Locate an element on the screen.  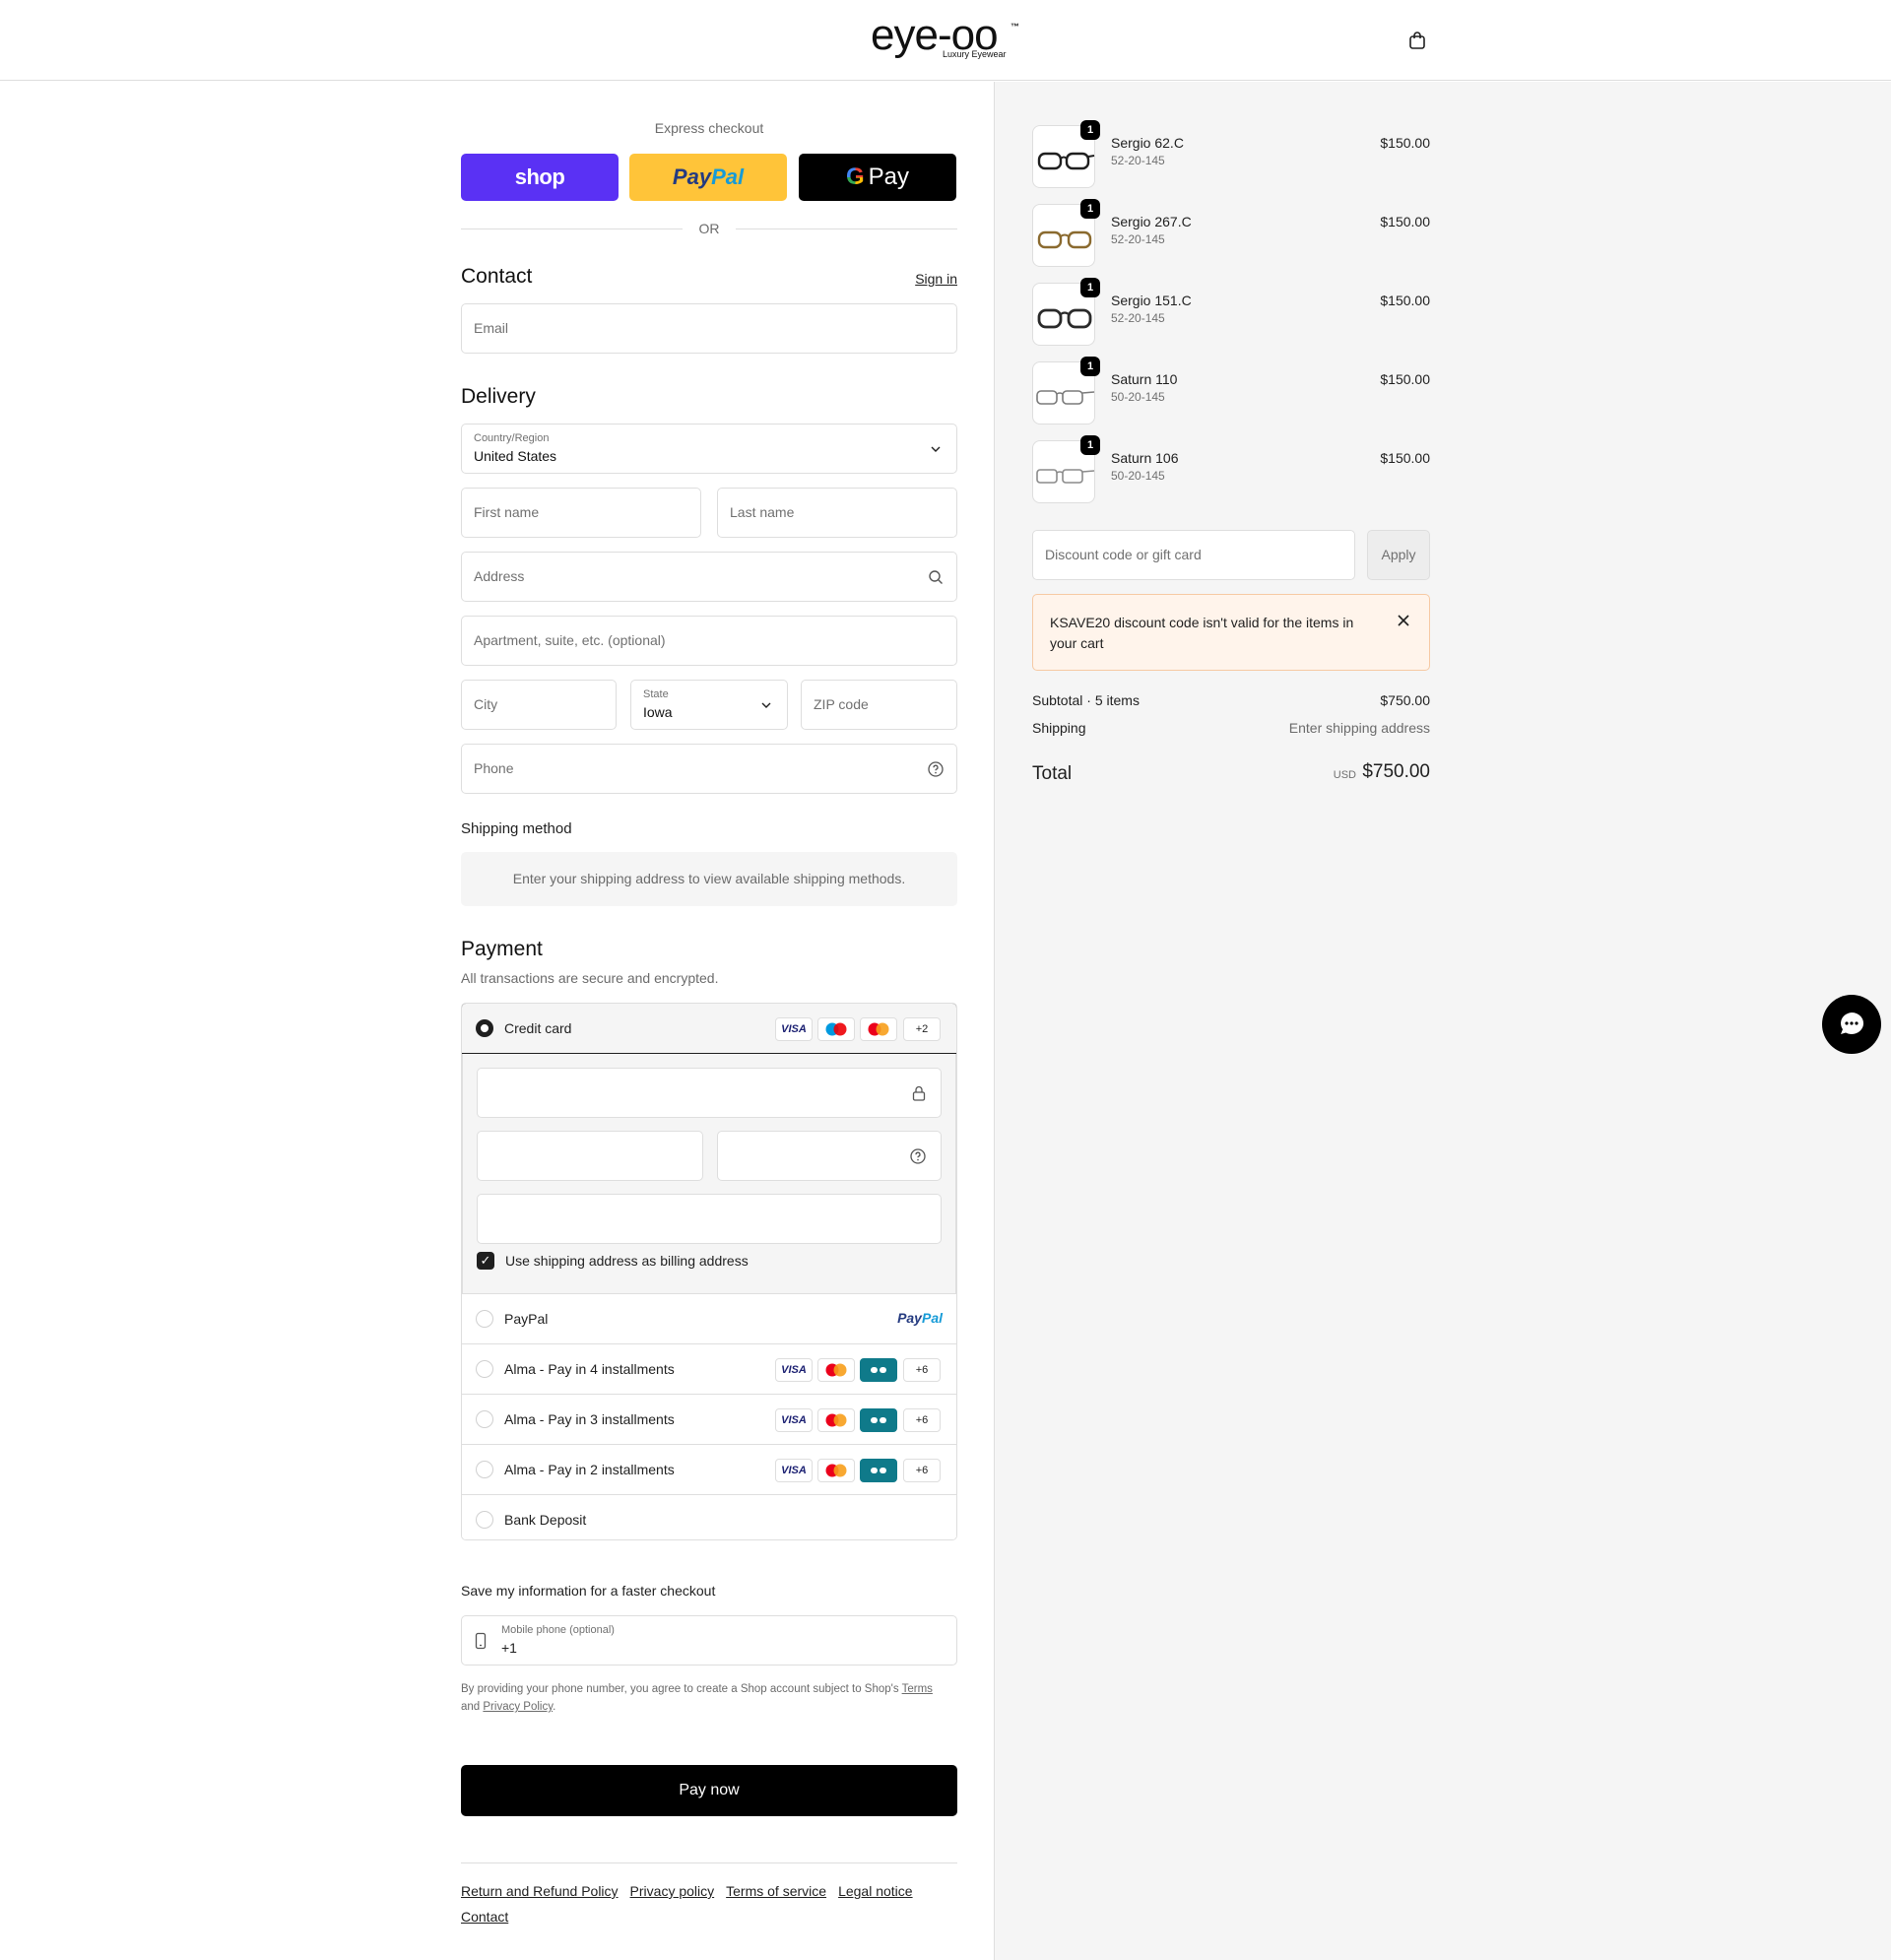
mobile-phone-field: Mobile phone (optional) +1 is located at coordinates (709, 1641).